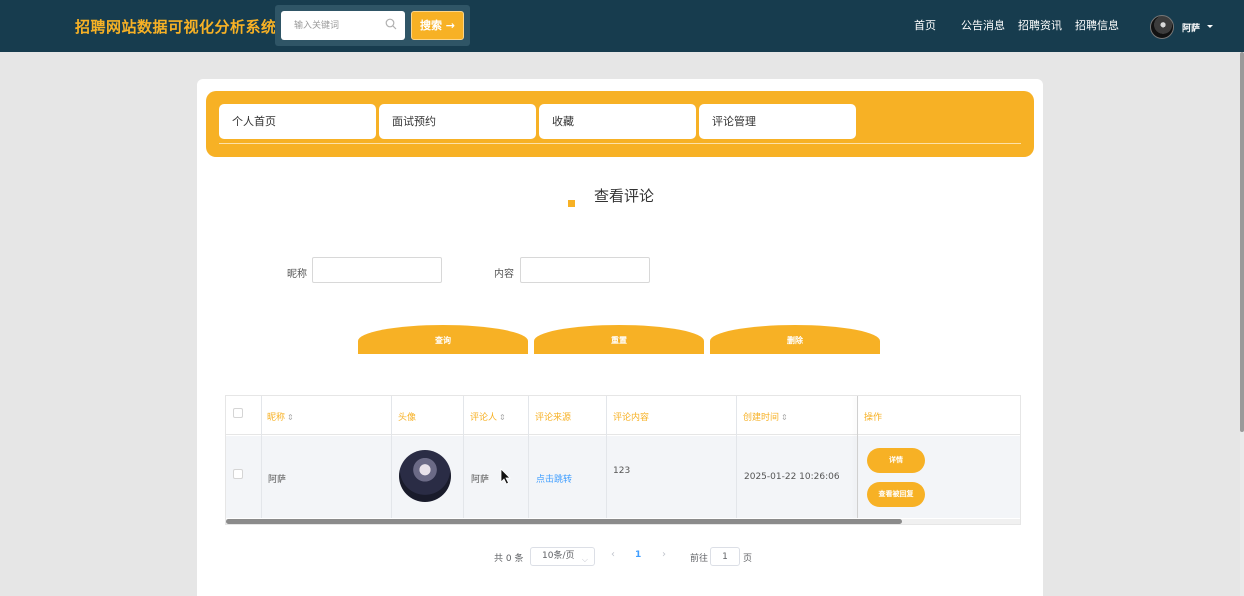  What do you see at coordinates (624, 196) in the screenshot?
I see `page-title: 查看评论` at bounding box center [624, 196].